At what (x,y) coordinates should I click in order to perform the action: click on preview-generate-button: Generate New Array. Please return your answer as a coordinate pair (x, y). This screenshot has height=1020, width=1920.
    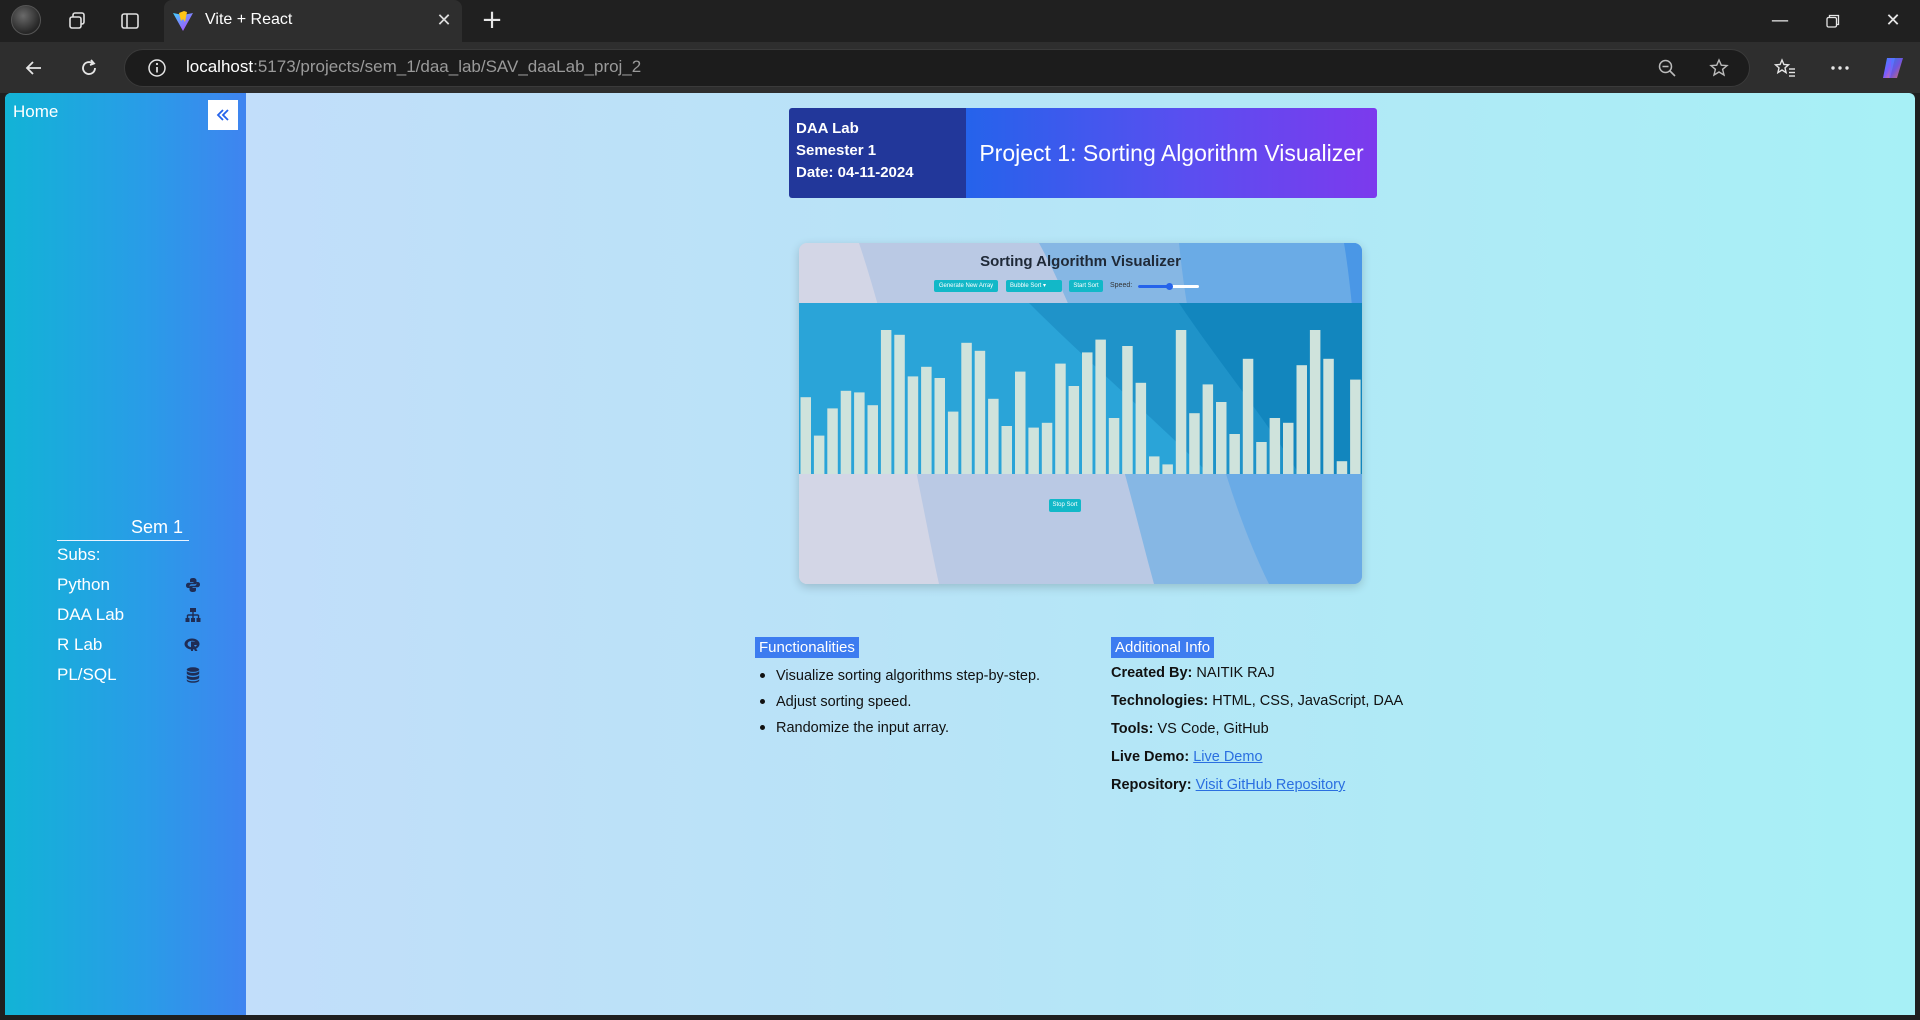
    Looking at the image, I should click on (966, 286).